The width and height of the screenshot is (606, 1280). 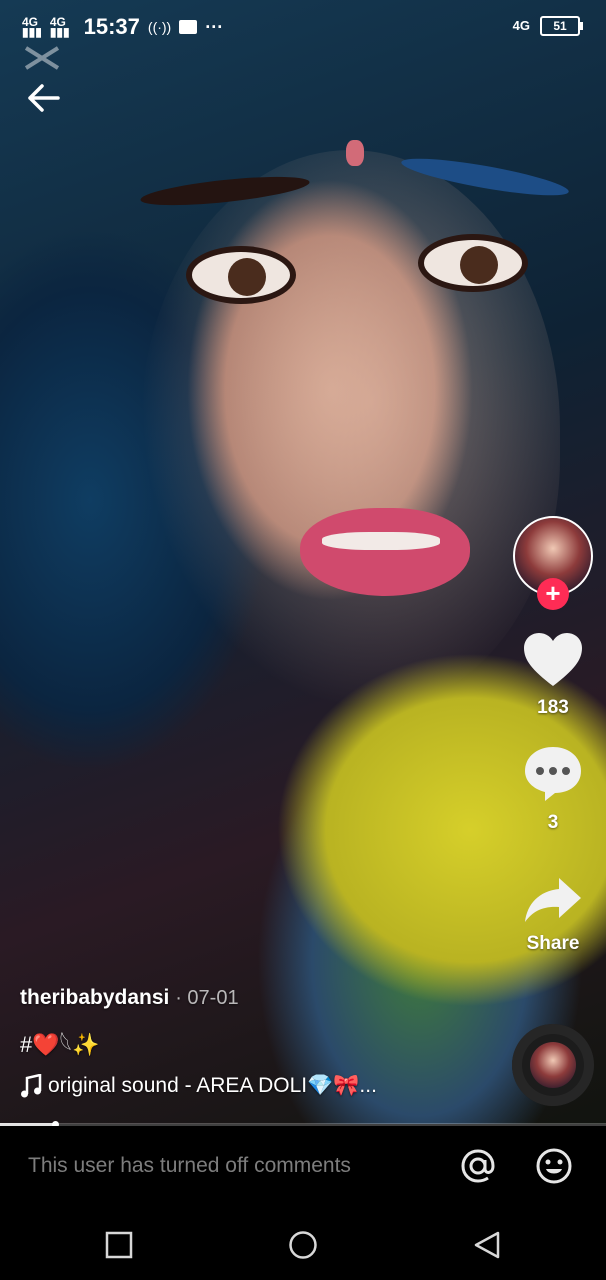 I want to click on battery-level: 51, so click(x=560, y=26).